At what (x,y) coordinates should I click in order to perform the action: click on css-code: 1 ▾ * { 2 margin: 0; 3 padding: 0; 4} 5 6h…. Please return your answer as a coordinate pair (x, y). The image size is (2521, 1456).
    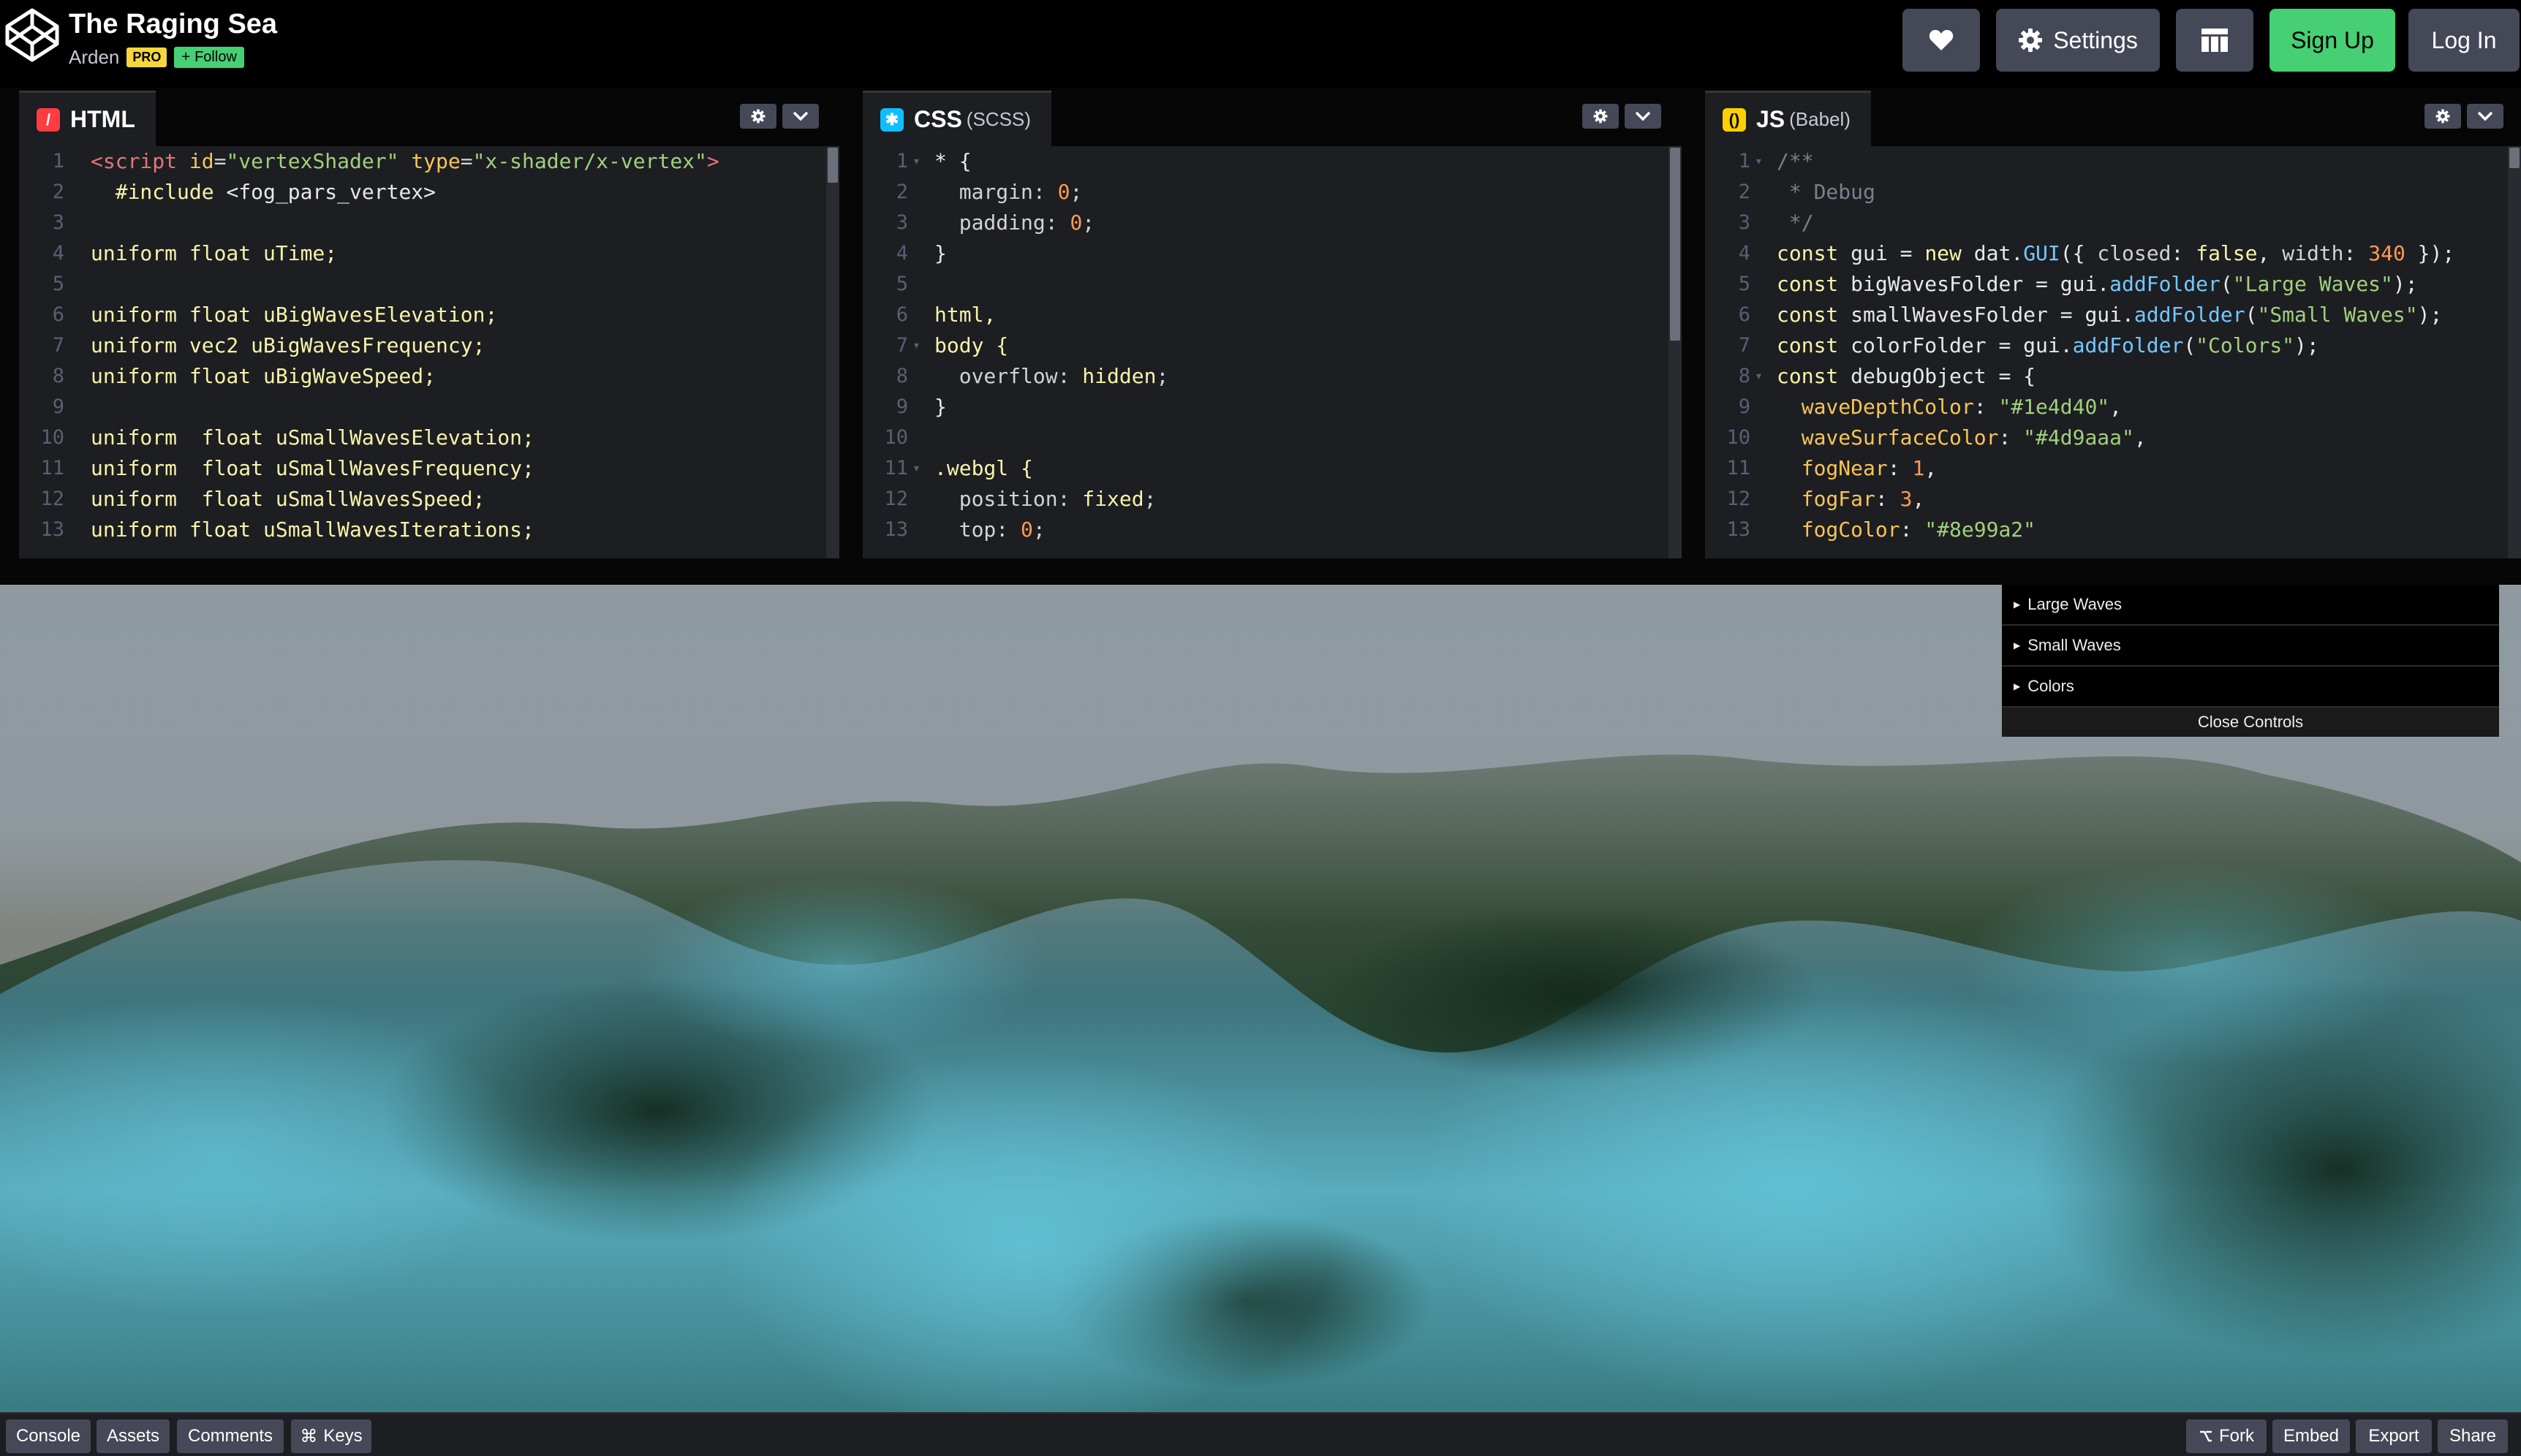
    Looking at the image, I should click on (1273, 352).